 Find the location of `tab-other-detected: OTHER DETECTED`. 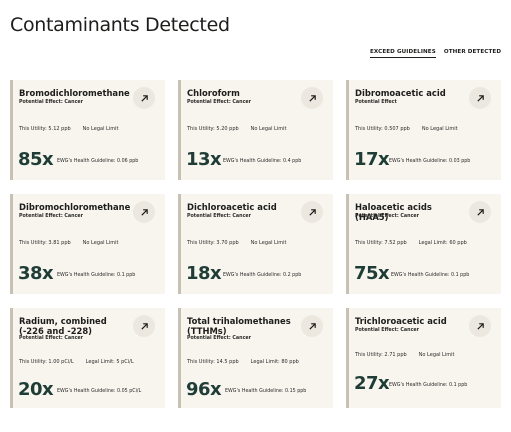

tab-other-detected: OTHER DETECTED is located at coordinates (472, 53).